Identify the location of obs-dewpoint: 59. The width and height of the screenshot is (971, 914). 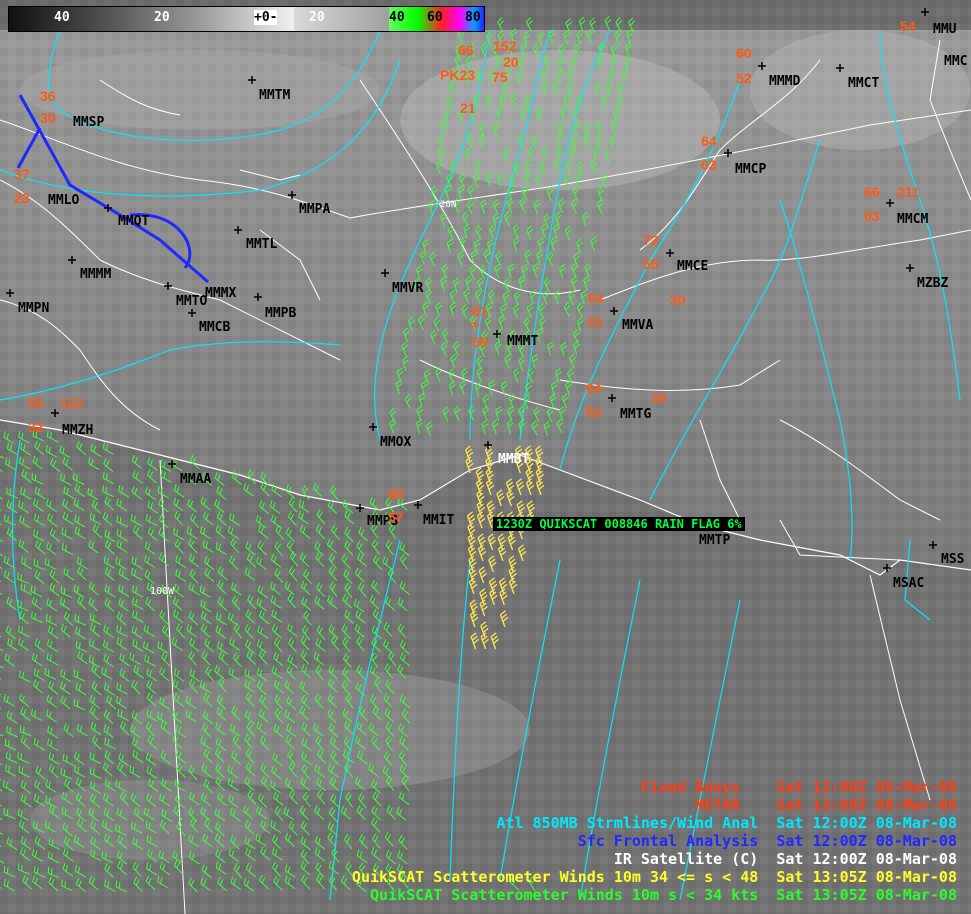
(480, 342).